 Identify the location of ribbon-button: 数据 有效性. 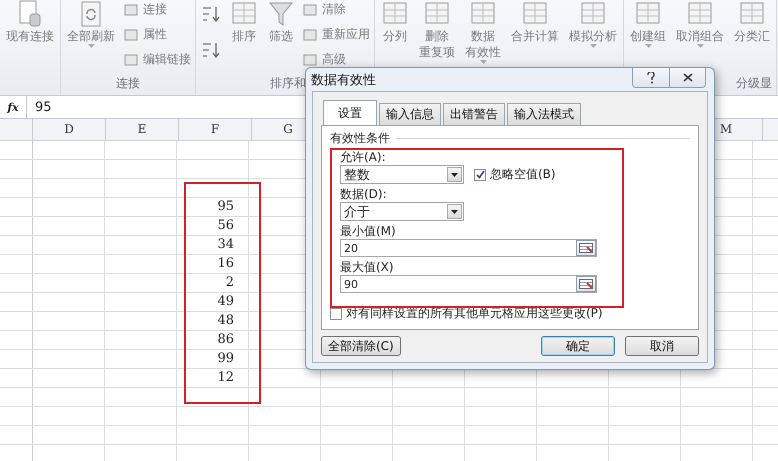
(483, 32).